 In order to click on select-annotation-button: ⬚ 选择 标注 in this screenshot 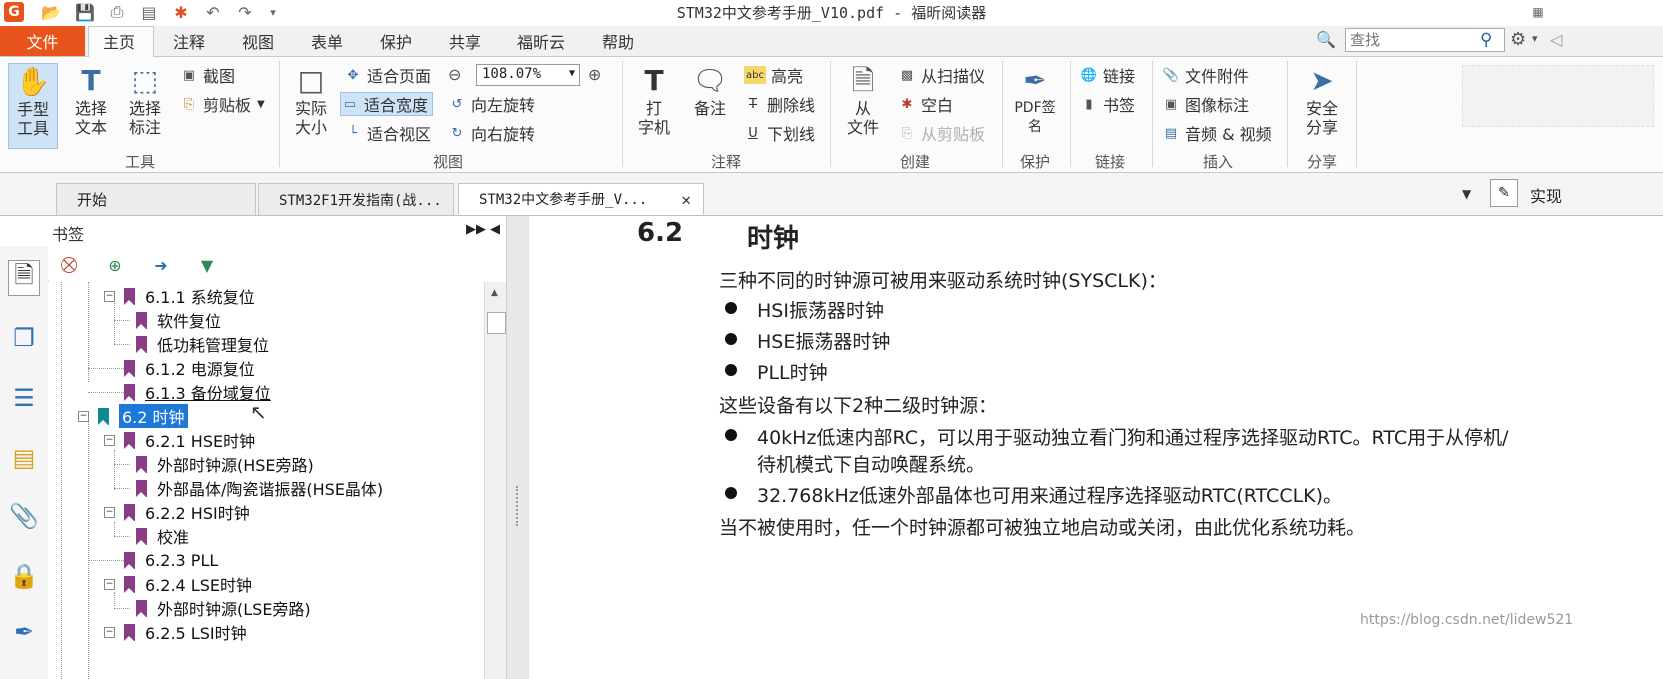, I will do `click(145, 100)`.